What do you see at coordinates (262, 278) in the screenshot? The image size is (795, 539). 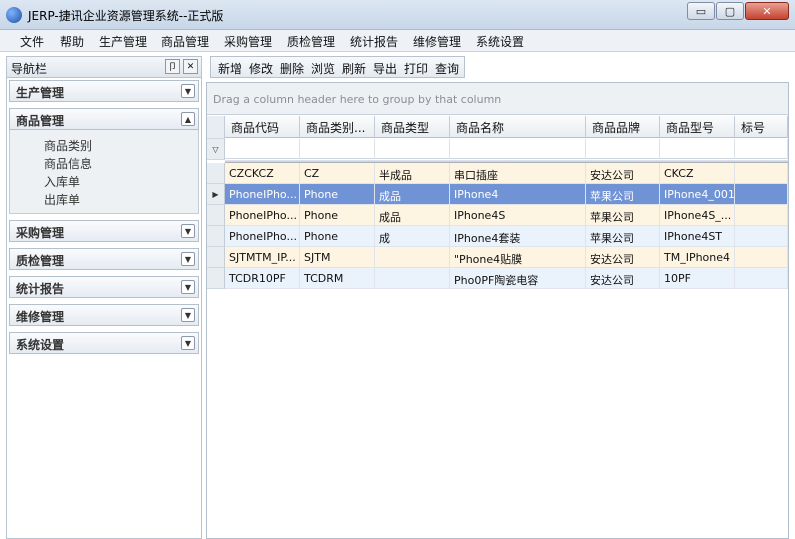 I see `table-cell: TCDR10PF` at bounding box center [262, 278].